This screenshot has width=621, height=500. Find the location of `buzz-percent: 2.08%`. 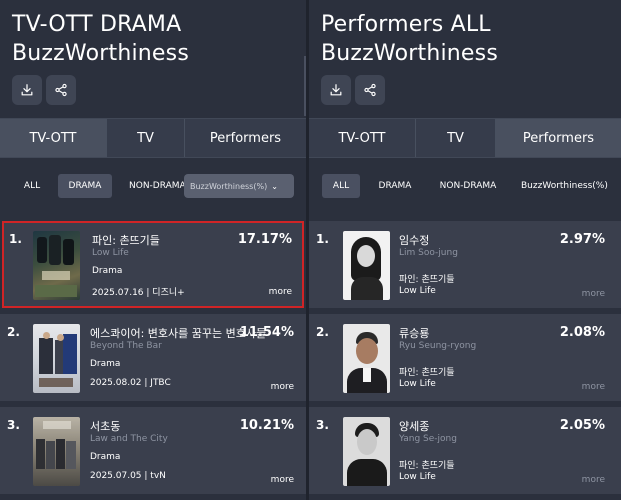

buzz-percent: 2.08% is located at coordinates (582, 332).